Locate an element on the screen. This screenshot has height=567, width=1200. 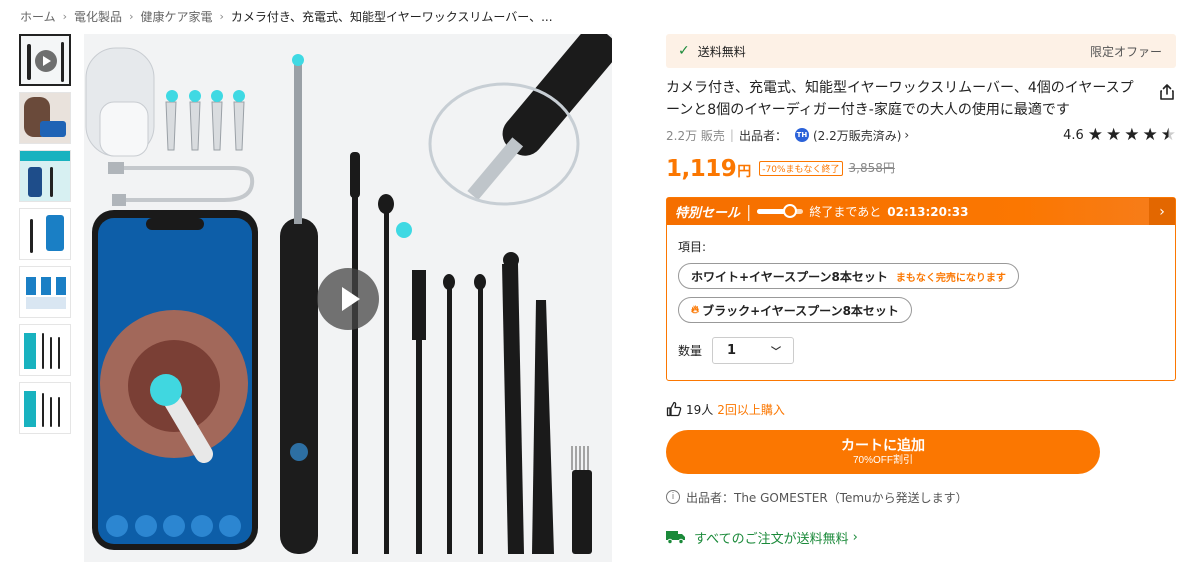
free-shipping-link: すべてのご注文が送料無料 › is located at coordinates (921, 537).